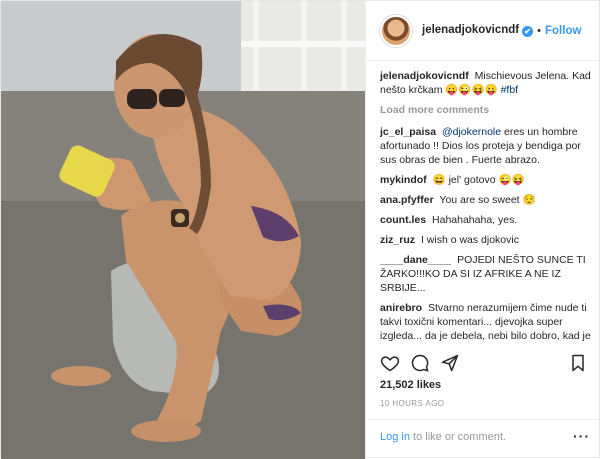  I want to click on login-prompt-text: to like or comment., so click(457, 437).